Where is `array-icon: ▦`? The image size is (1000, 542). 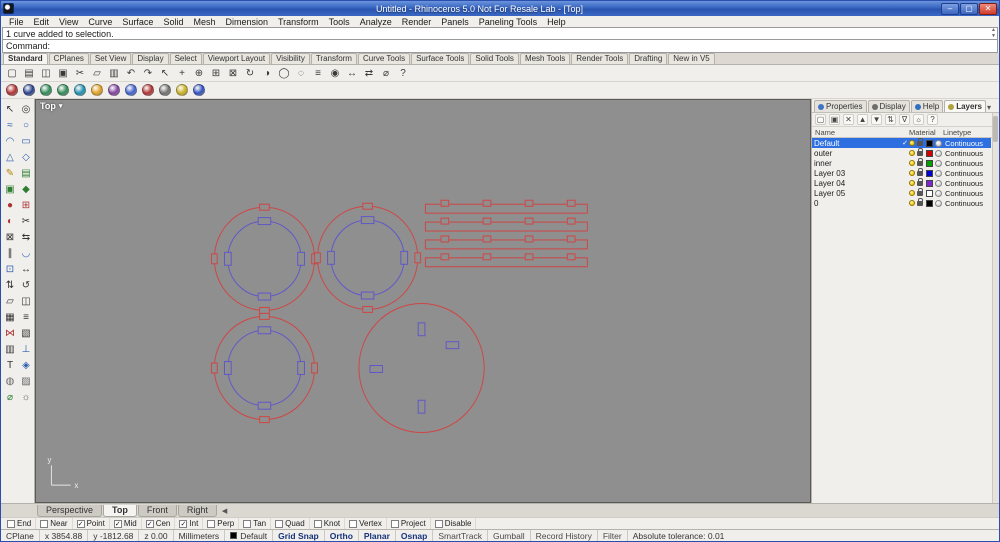 array-icon: ▦ is located at coordinates (10, 317).